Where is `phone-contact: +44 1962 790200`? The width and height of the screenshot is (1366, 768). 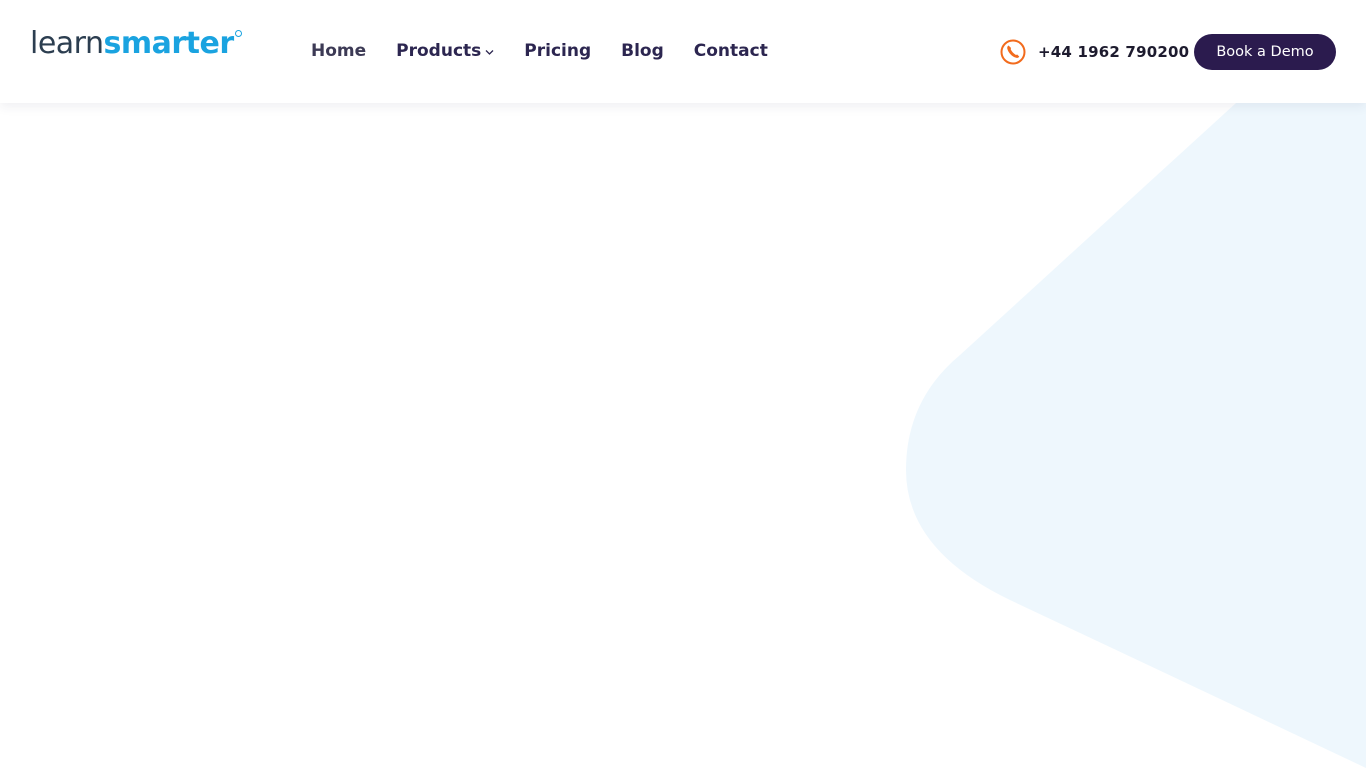
phone-contact: +44 1962 790200 is located at coordinates (1094, 52).